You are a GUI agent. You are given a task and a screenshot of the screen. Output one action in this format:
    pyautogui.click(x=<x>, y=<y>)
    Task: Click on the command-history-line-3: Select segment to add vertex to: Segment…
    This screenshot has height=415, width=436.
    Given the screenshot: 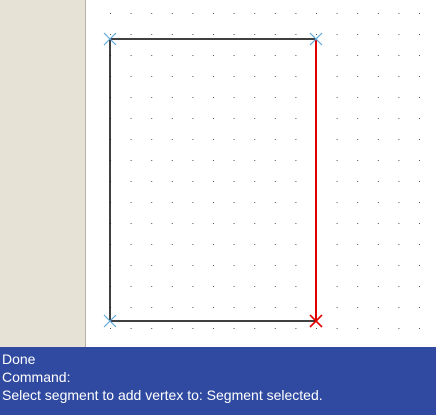 What is the action you would take?
    pyautogui.click(x=162, y=395)
    